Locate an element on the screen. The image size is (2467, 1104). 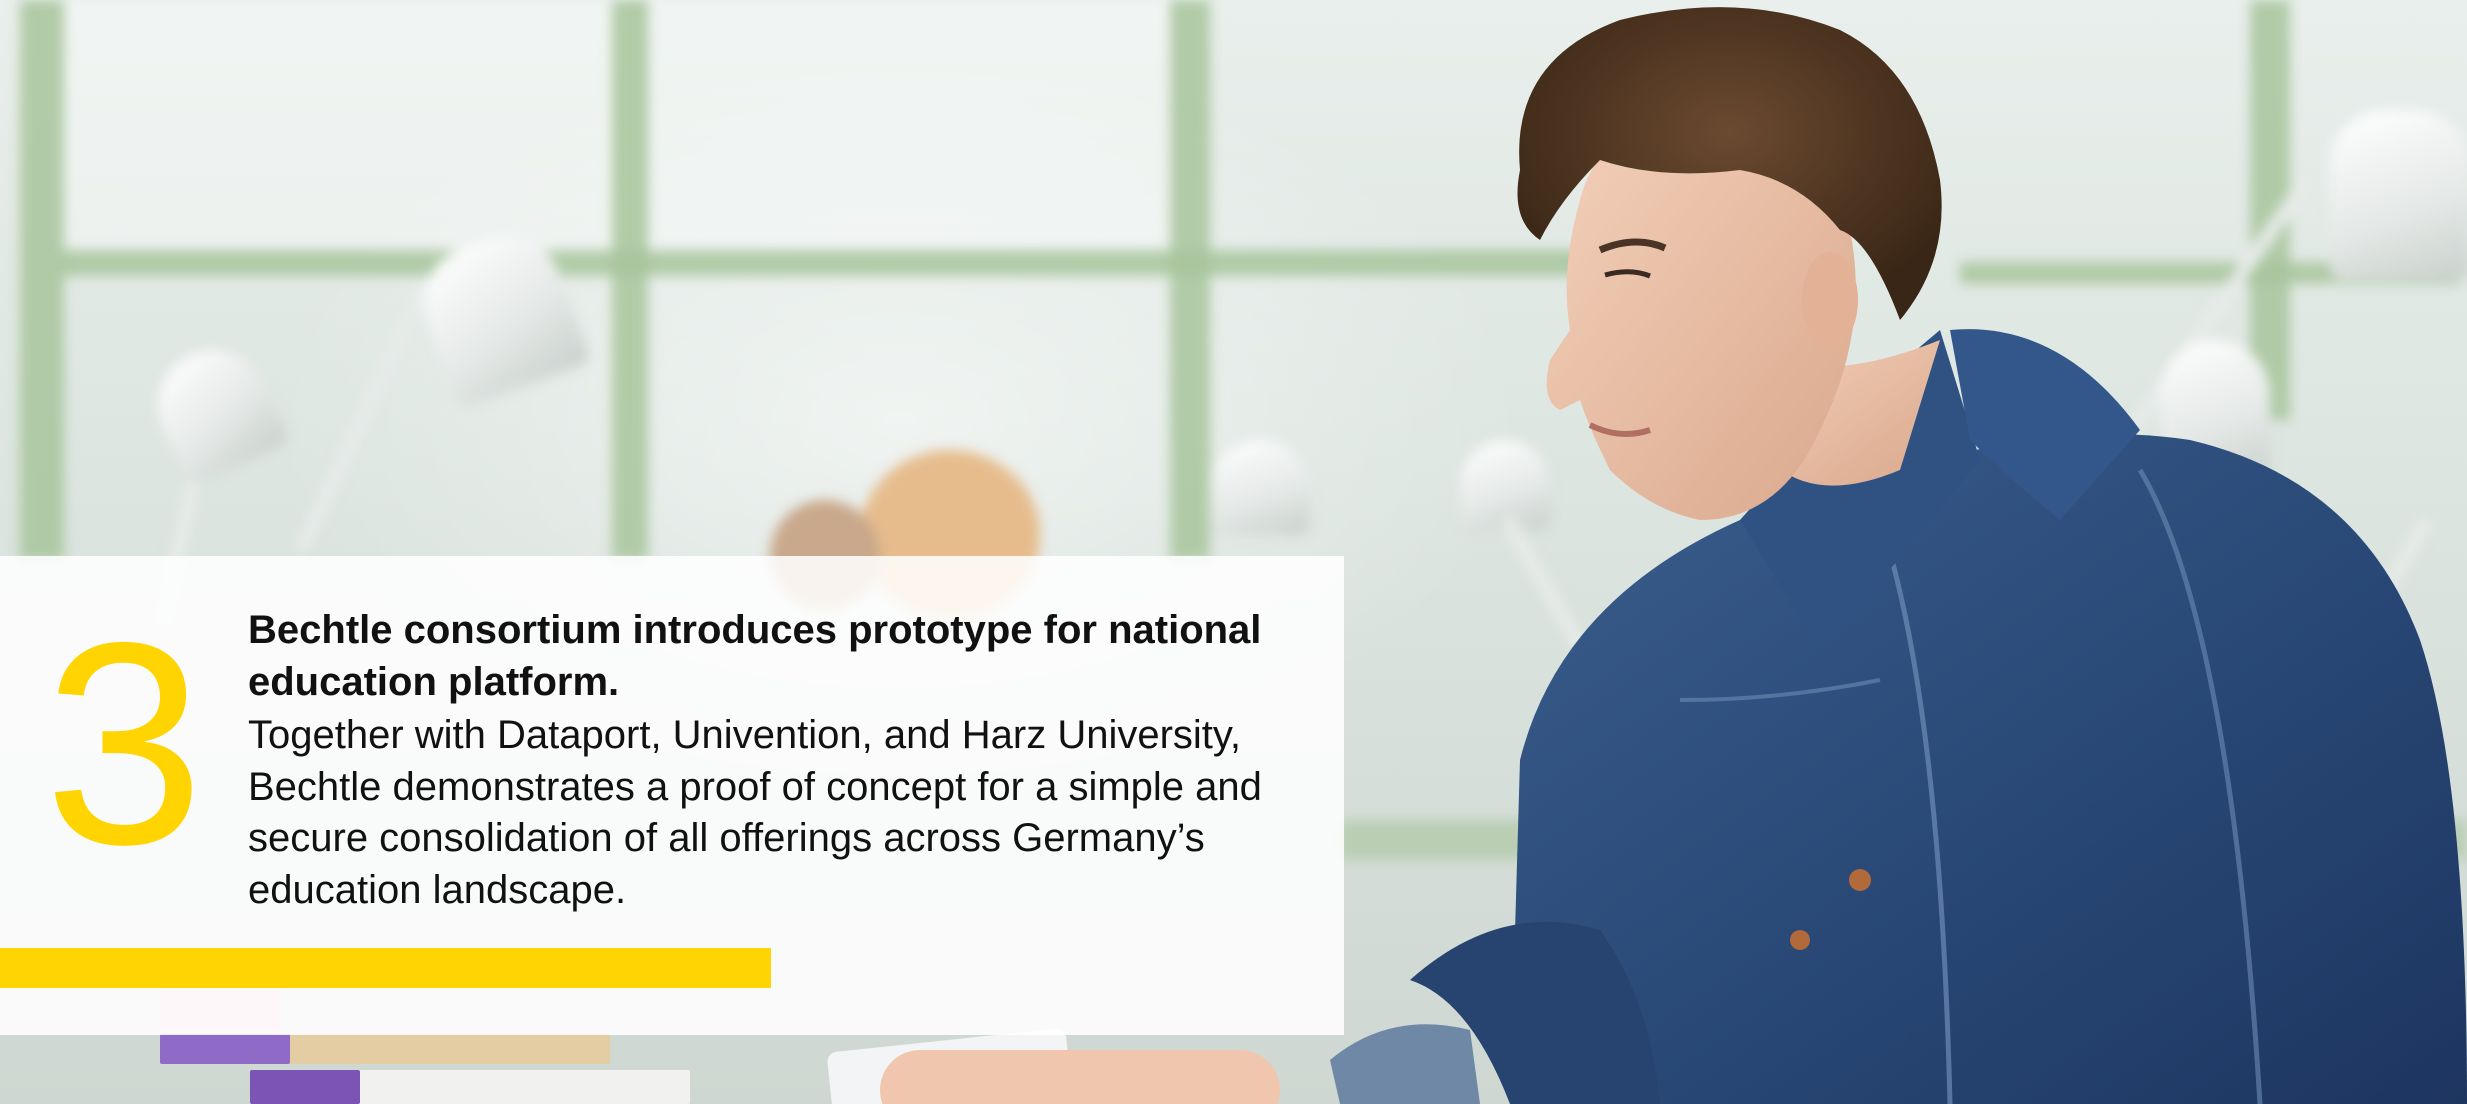
desk-lamp is located at coordinates (215, 410).